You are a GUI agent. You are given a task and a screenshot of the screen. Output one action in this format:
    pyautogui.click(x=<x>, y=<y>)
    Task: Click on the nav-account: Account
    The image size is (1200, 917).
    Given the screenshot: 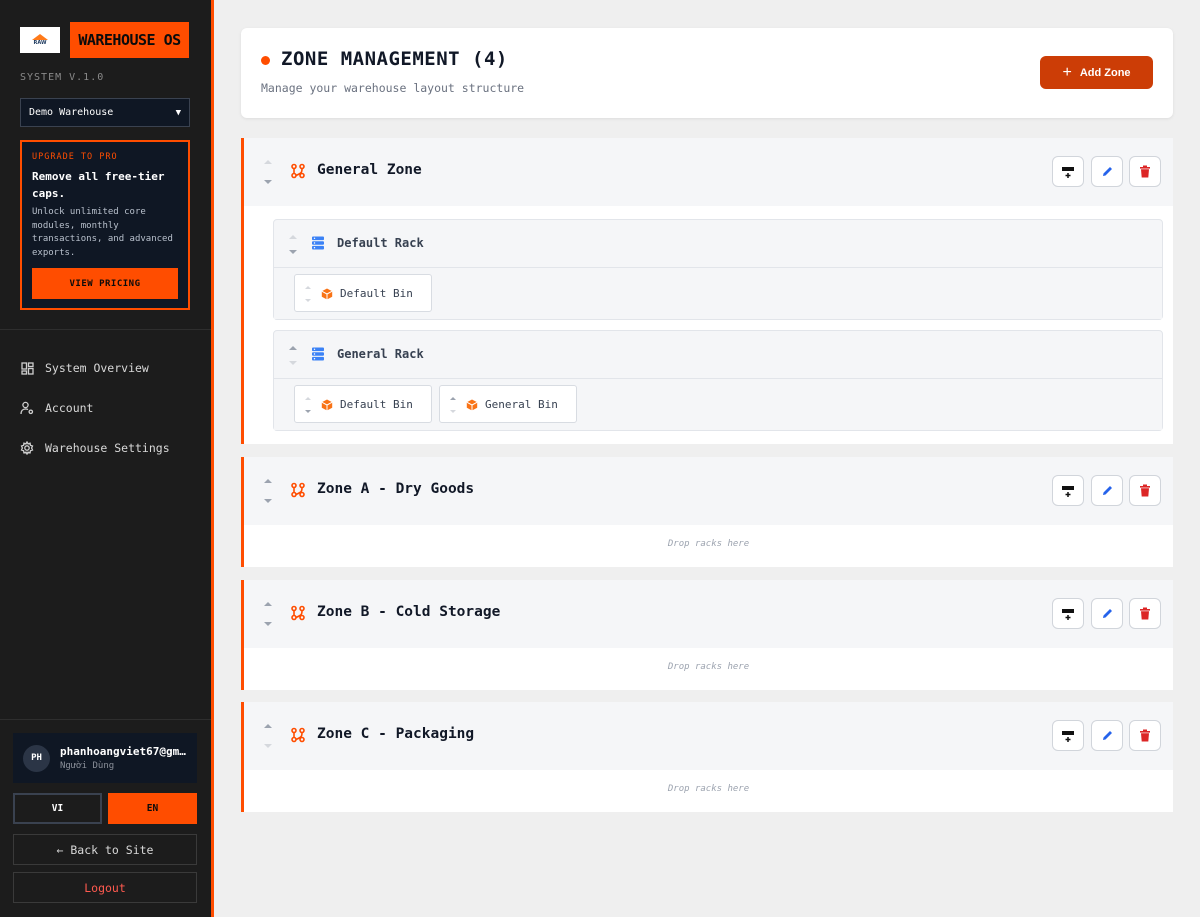 What is the action you would take?
    pyautogui.click(x=56, y=408)
    